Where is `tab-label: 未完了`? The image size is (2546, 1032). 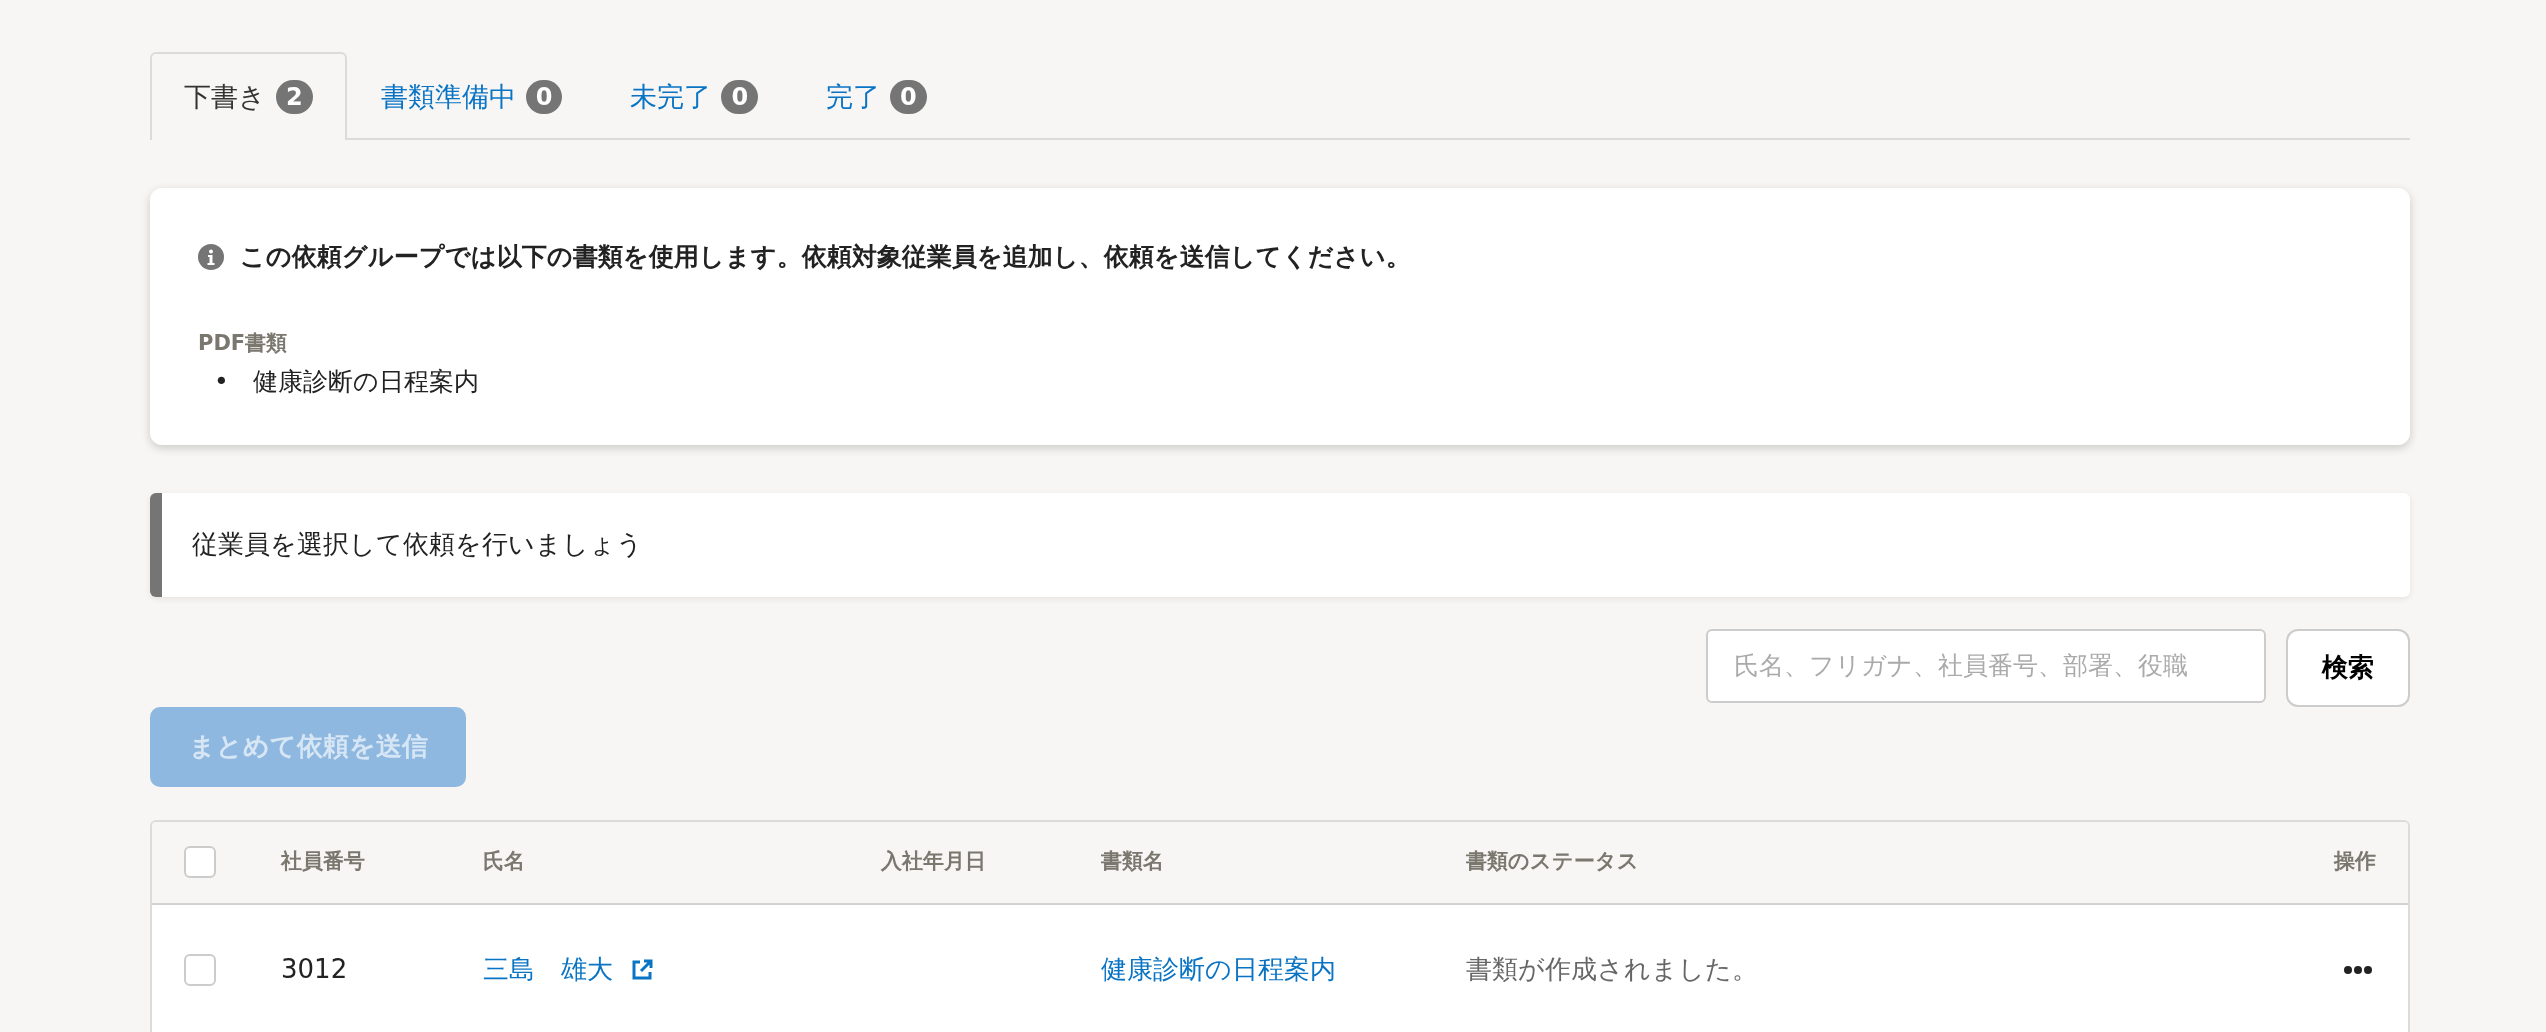 tab-label: 未完了 is located at coordinates (671, 96).